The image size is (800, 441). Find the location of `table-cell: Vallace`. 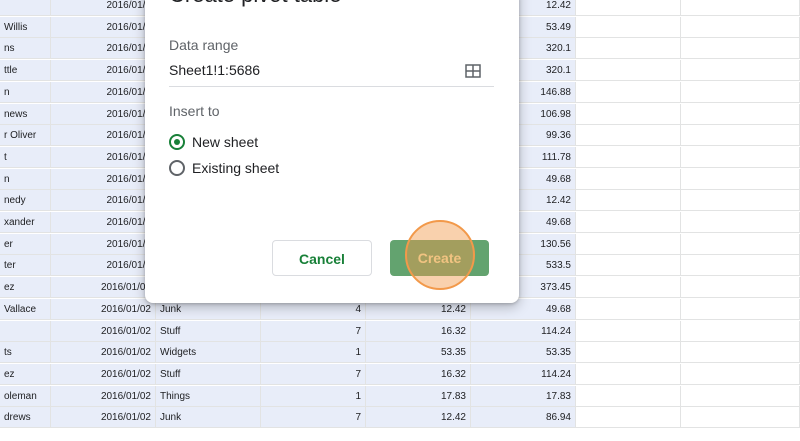

table-cell: Vallace is located at coordinates (25, 309).